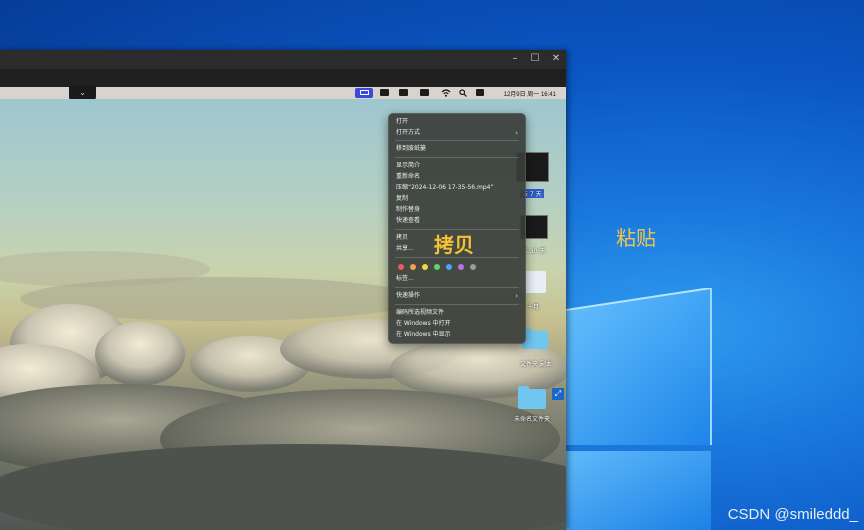  I want to click on display-icon, so click(424, 92).